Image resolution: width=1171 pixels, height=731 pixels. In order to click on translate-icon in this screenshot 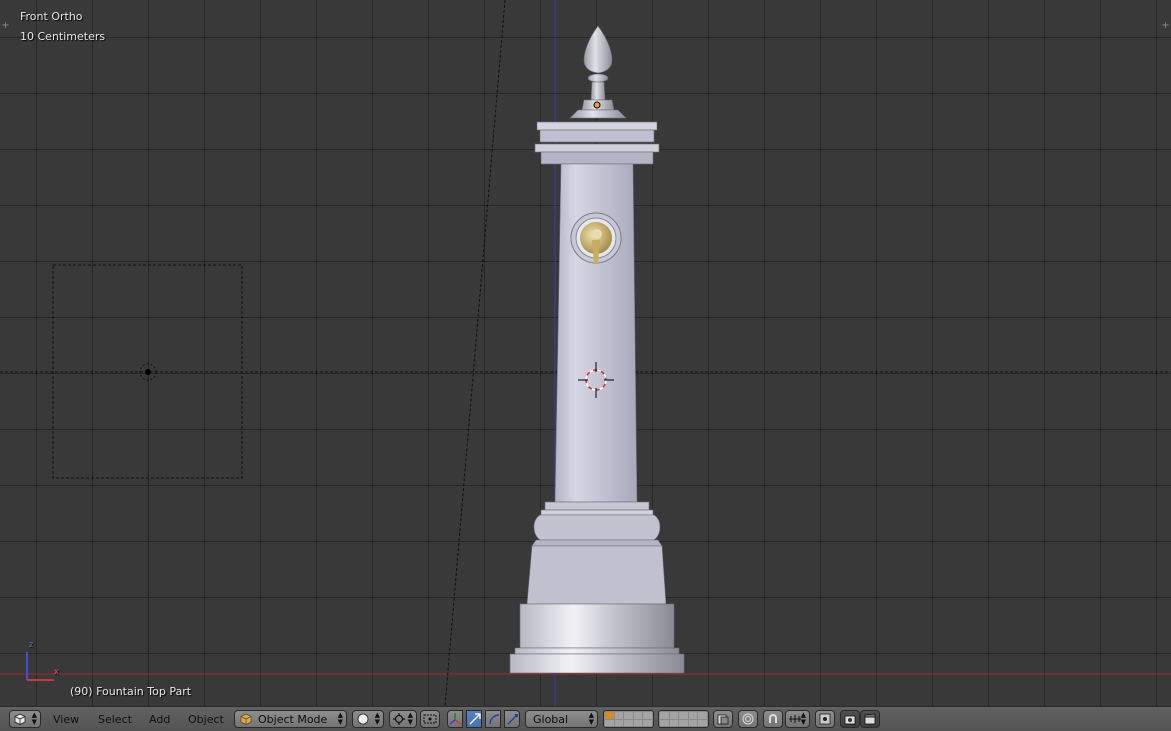, I will do `click(475, 719)`.